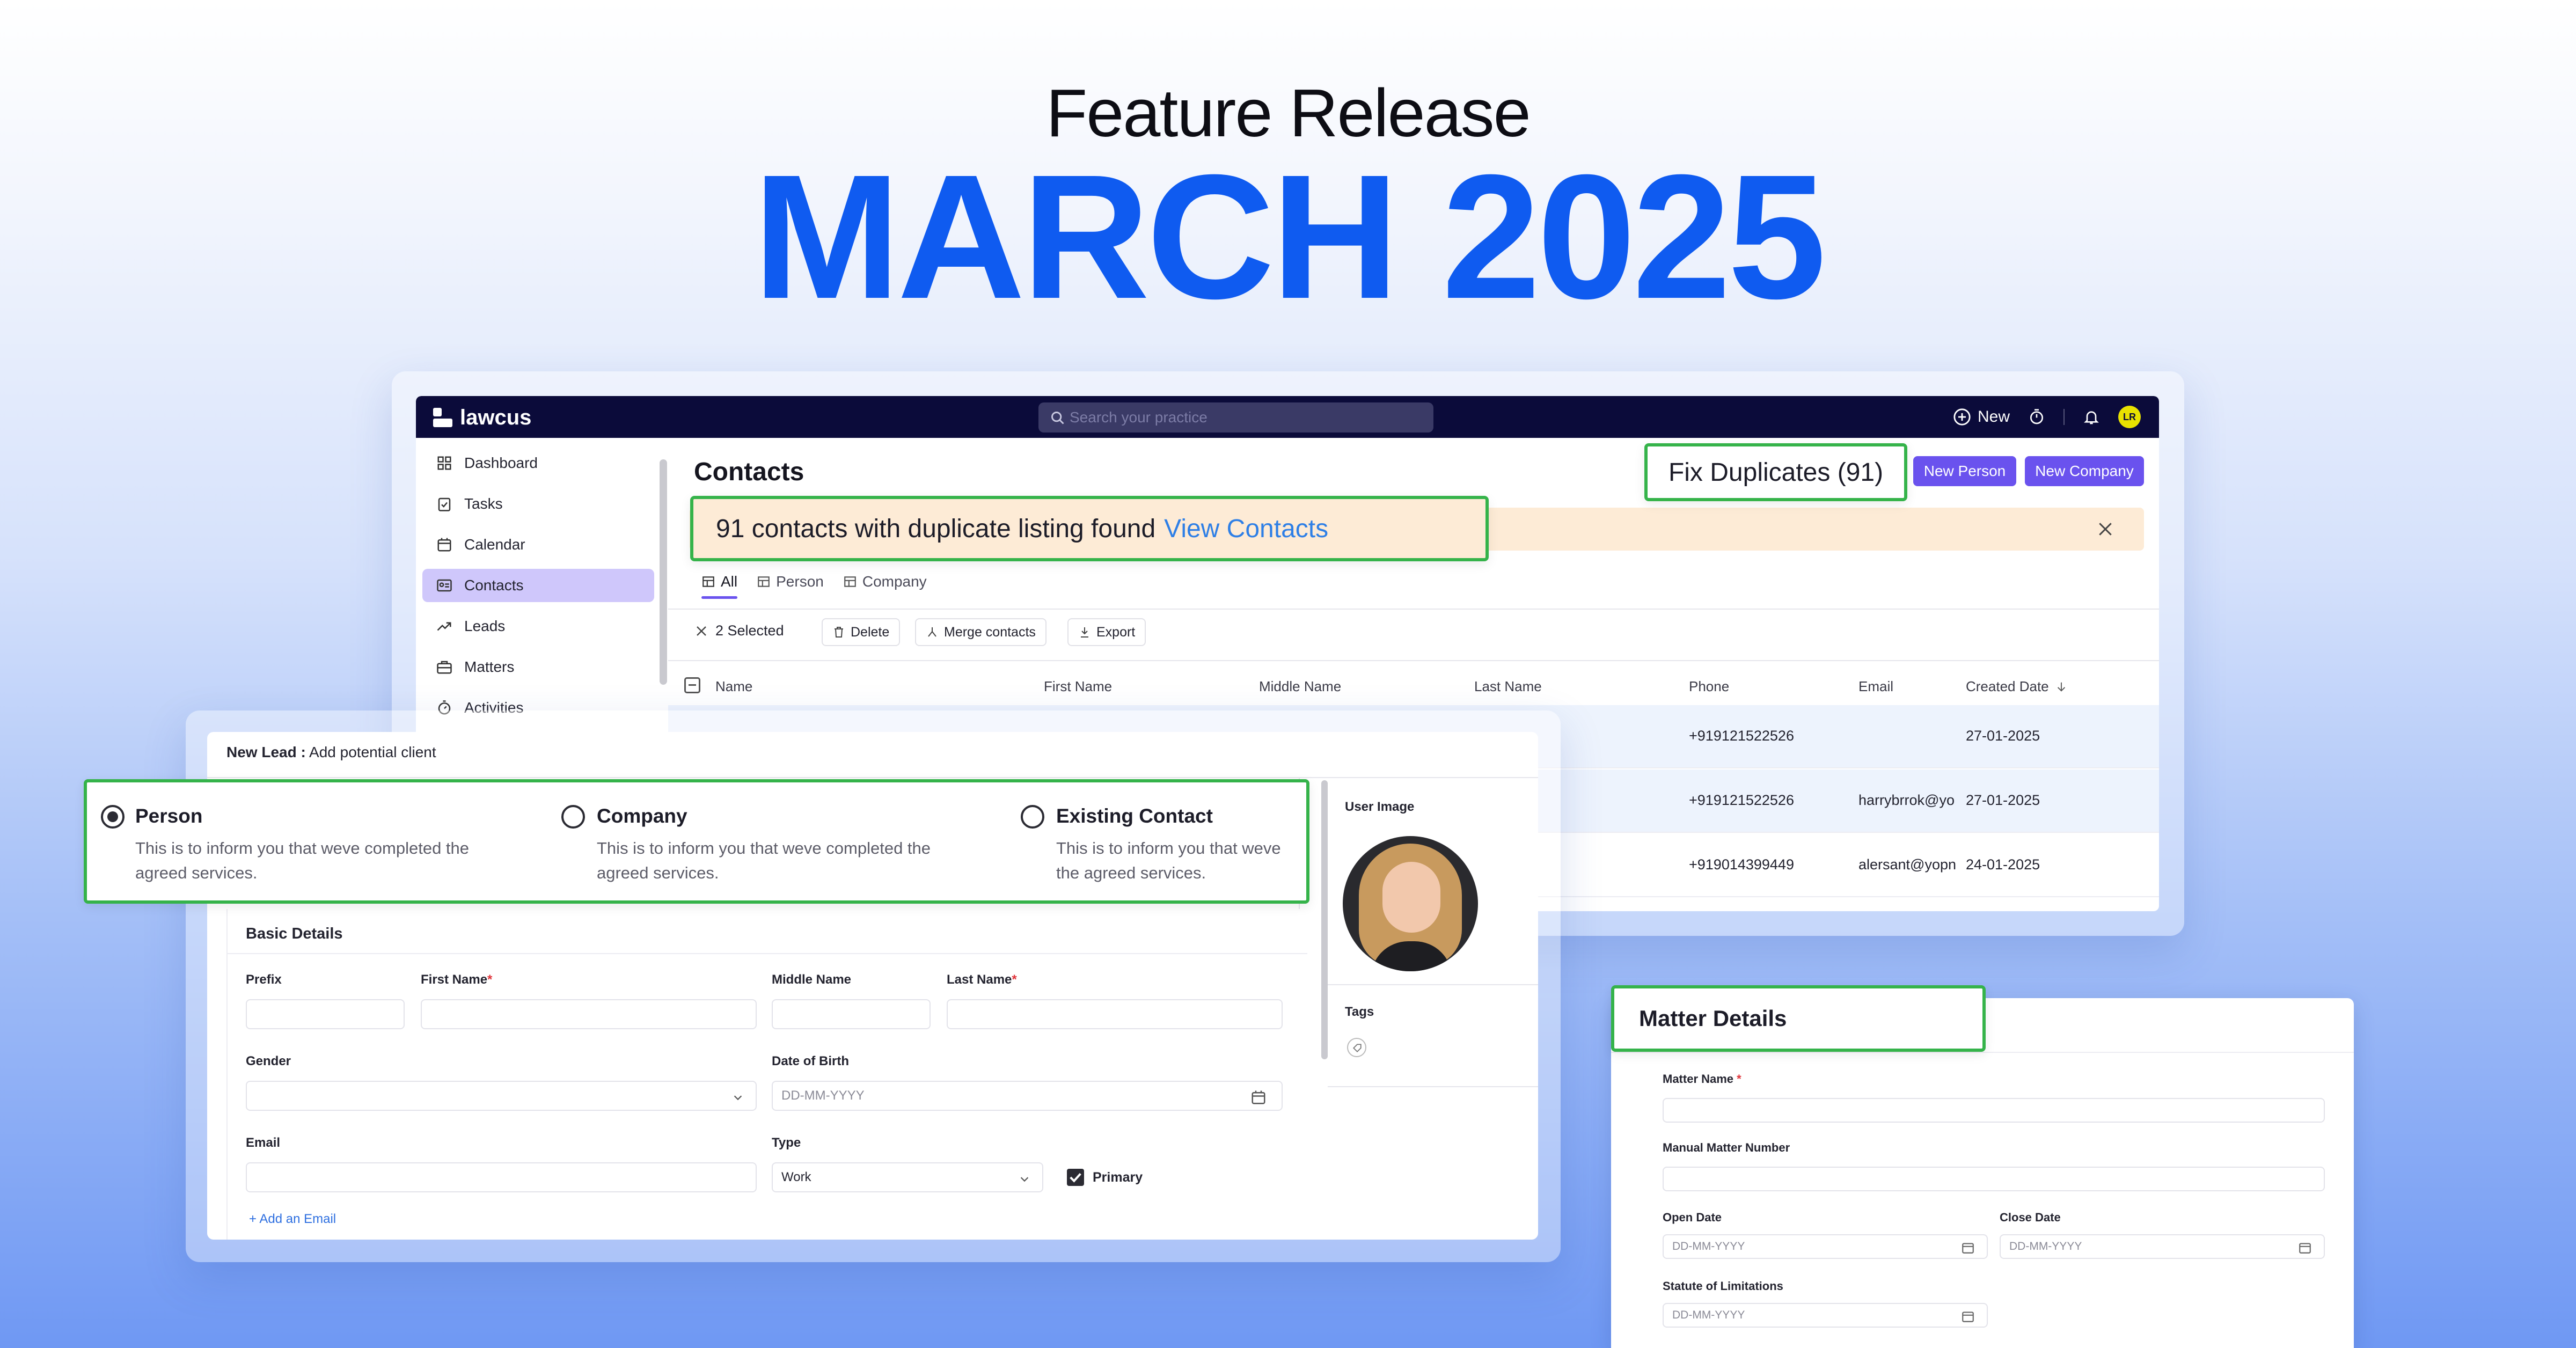 Image resolution: width=2576 pixels, height=1348 pixels. I want to click on open-date-label: Open Date, so click(1692, 1217).